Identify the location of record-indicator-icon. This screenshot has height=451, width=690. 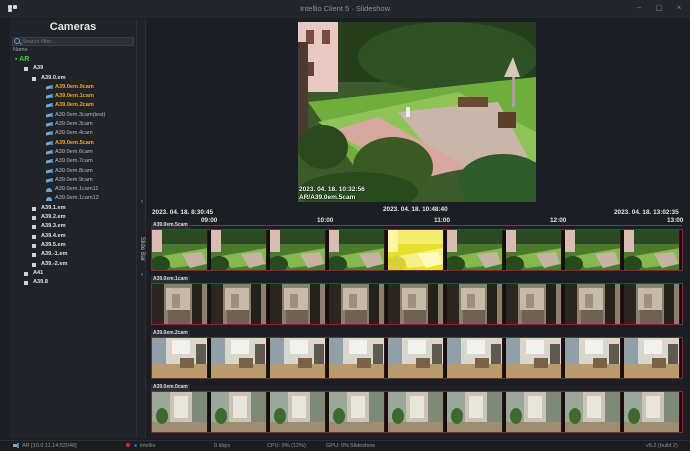
(128, 445).